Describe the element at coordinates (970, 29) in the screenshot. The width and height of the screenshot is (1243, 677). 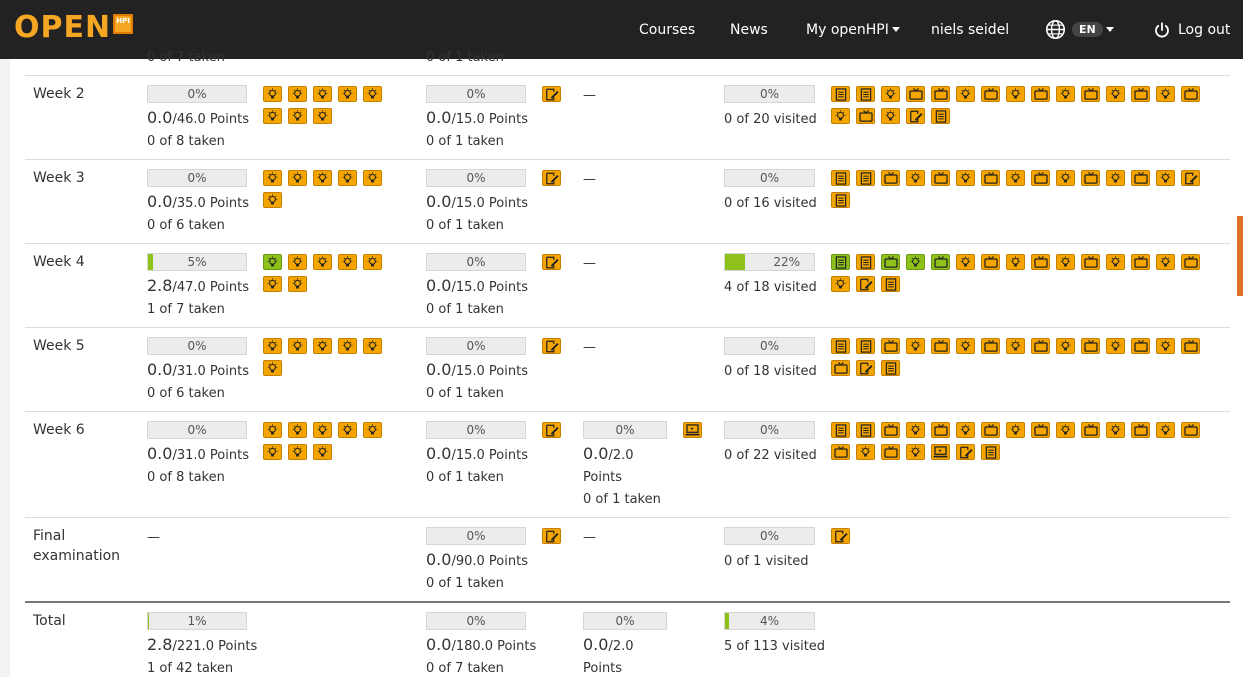
I see `nav-user-profile: niels seidel` at that location.